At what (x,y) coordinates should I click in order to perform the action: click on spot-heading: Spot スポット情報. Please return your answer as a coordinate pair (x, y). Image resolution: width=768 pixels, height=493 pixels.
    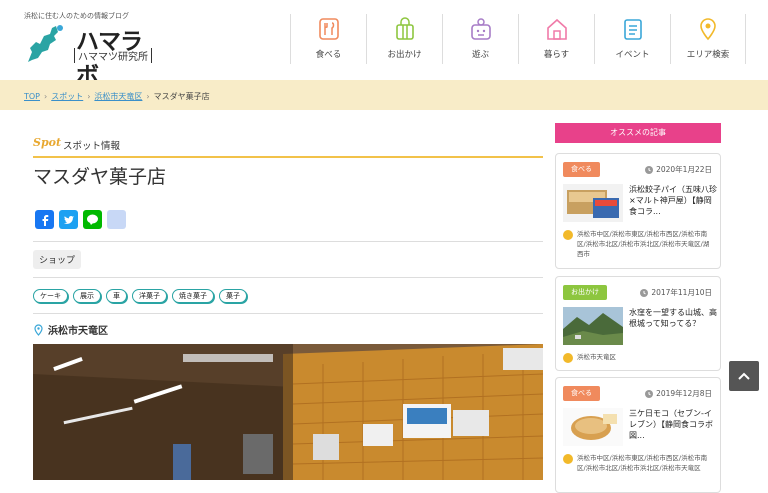
    Looking at the image, I should click on (288, 147).